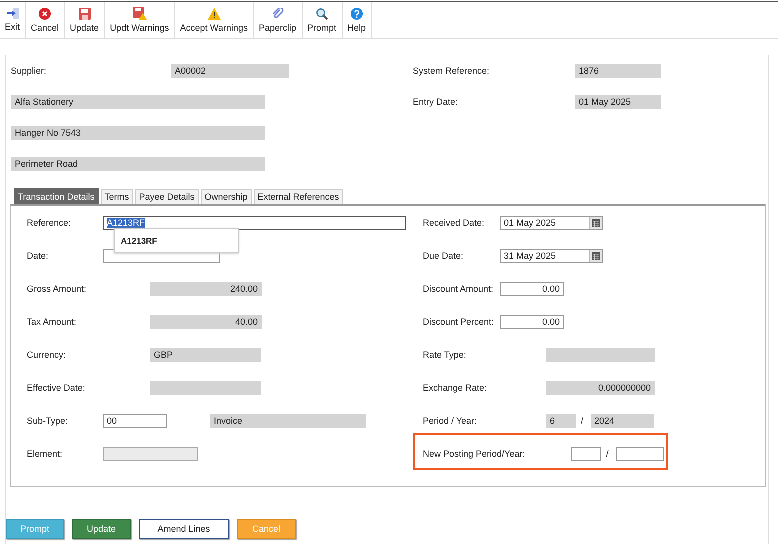 This screenshot has width=778, height=544. What do you see at coordinates (551, 223) in the screenshot?
I see `date-field: 01 May 2025` at bounding box center [551, 223].